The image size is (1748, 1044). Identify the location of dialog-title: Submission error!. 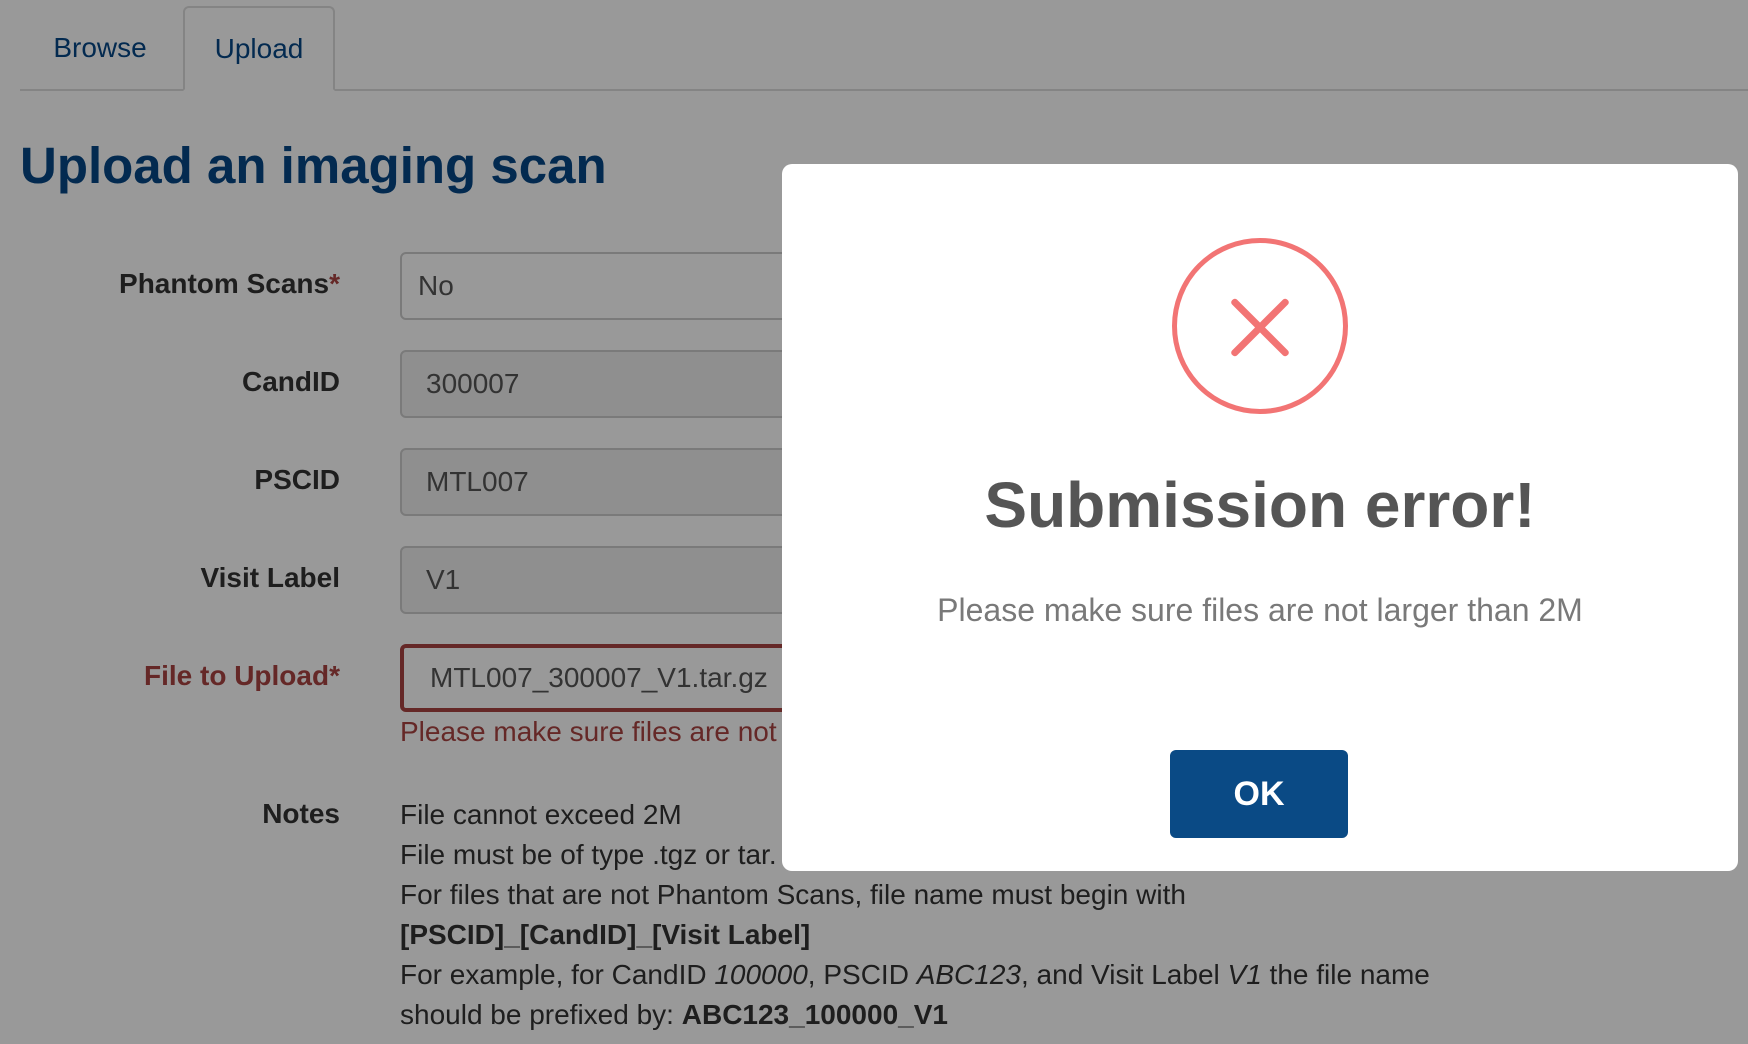
(1260, 505).